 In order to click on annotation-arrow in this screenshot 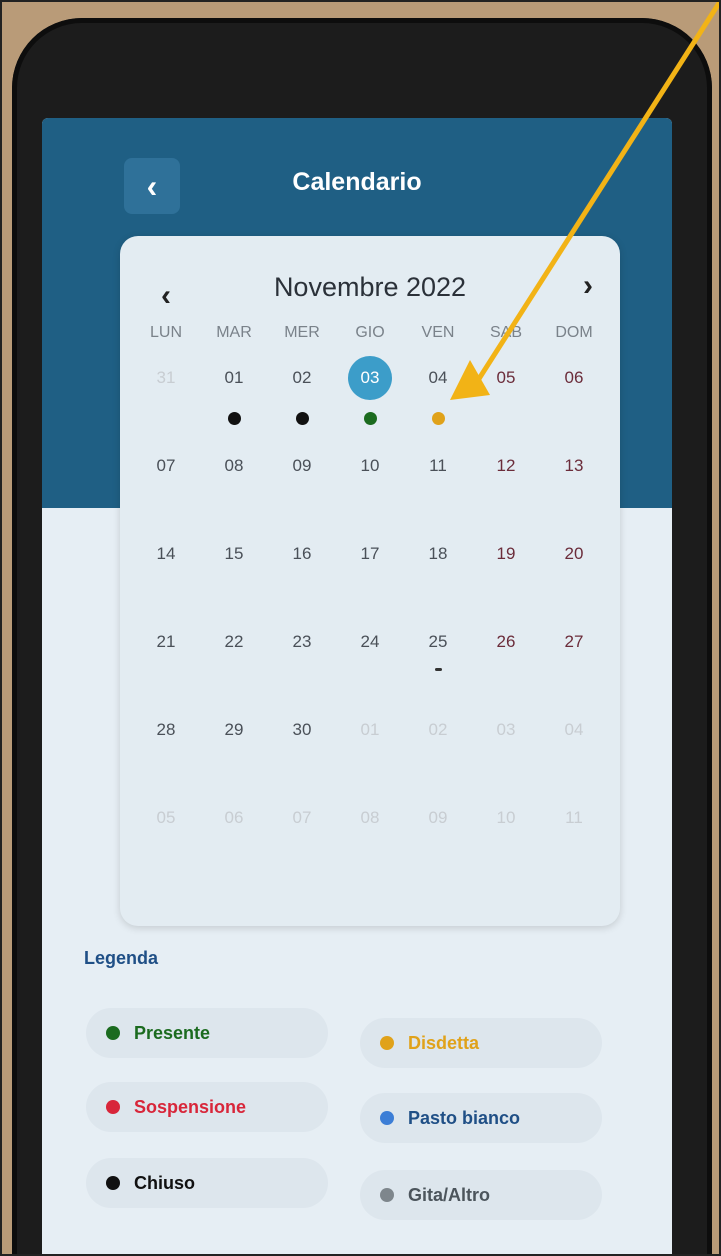, I will do `click(585, 200)`.